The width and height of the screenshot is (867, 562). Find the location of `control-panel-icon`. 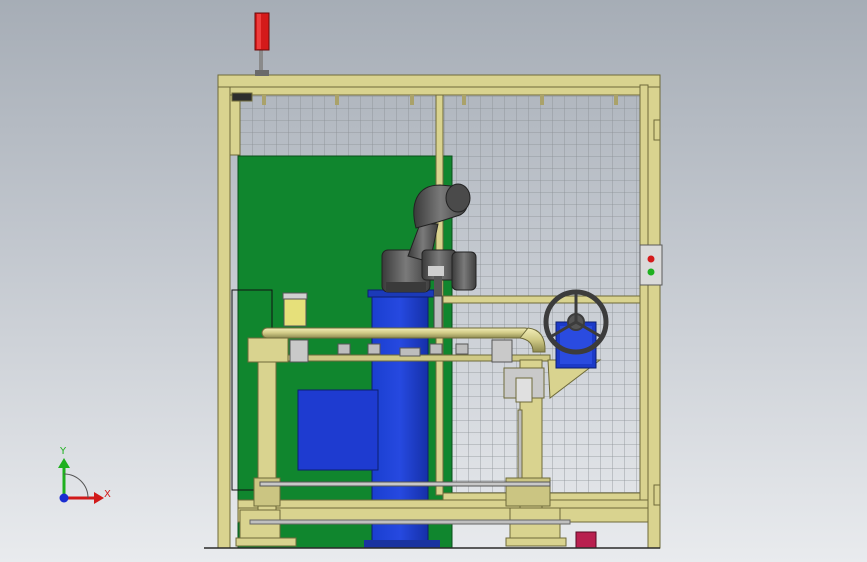

control-panel-icon is located at coordinates (651, 265).